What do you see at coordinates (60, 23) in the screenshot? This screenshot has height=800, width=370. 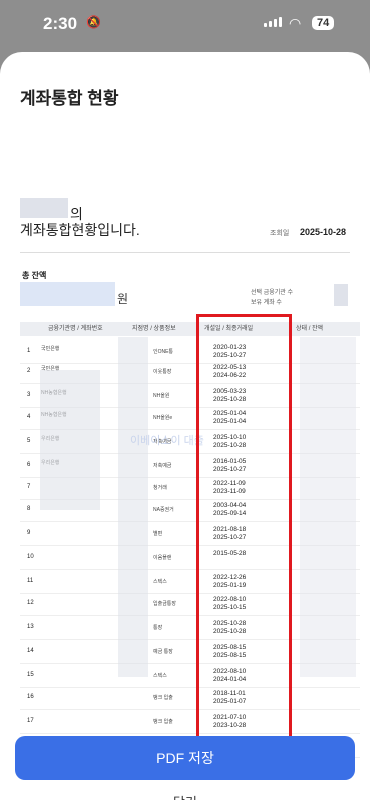 I see `clock: 2:30` at bounding box center [60, 23].